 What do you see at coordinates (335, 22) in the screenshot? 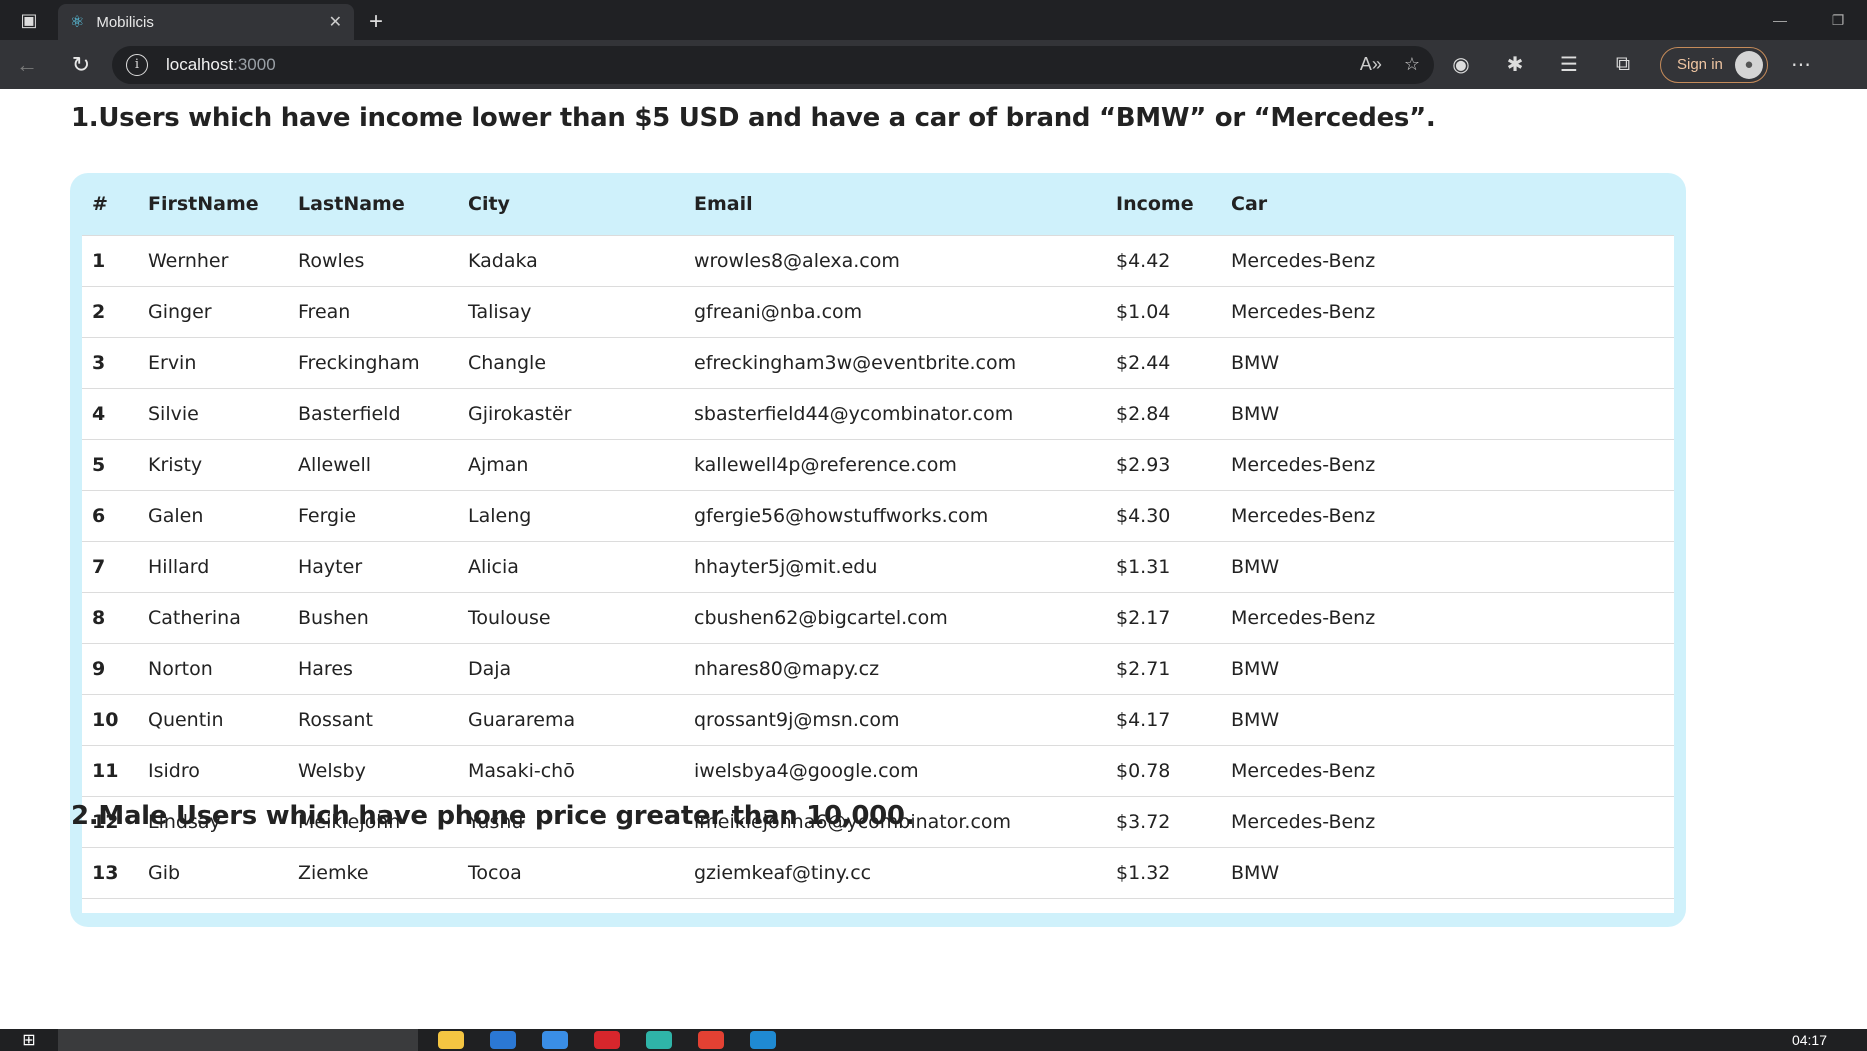
I see `close-tab-icon: ✕` at bounding box center [335, 22].